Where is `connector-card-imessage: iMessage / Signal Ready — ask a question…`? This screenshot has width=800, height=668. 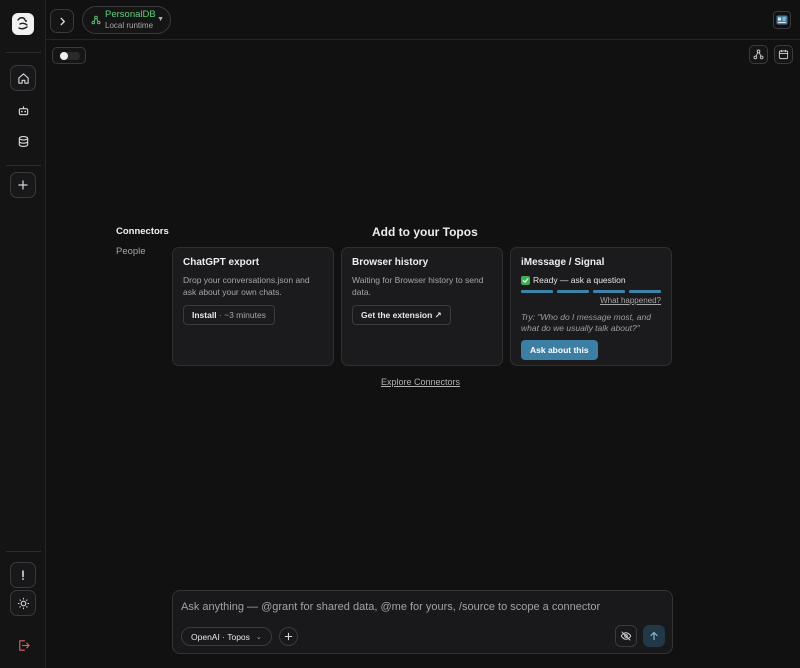 connector-card-imessage: iMessage / Signal Ready — ask a question… is located at coordinates (591, 306).